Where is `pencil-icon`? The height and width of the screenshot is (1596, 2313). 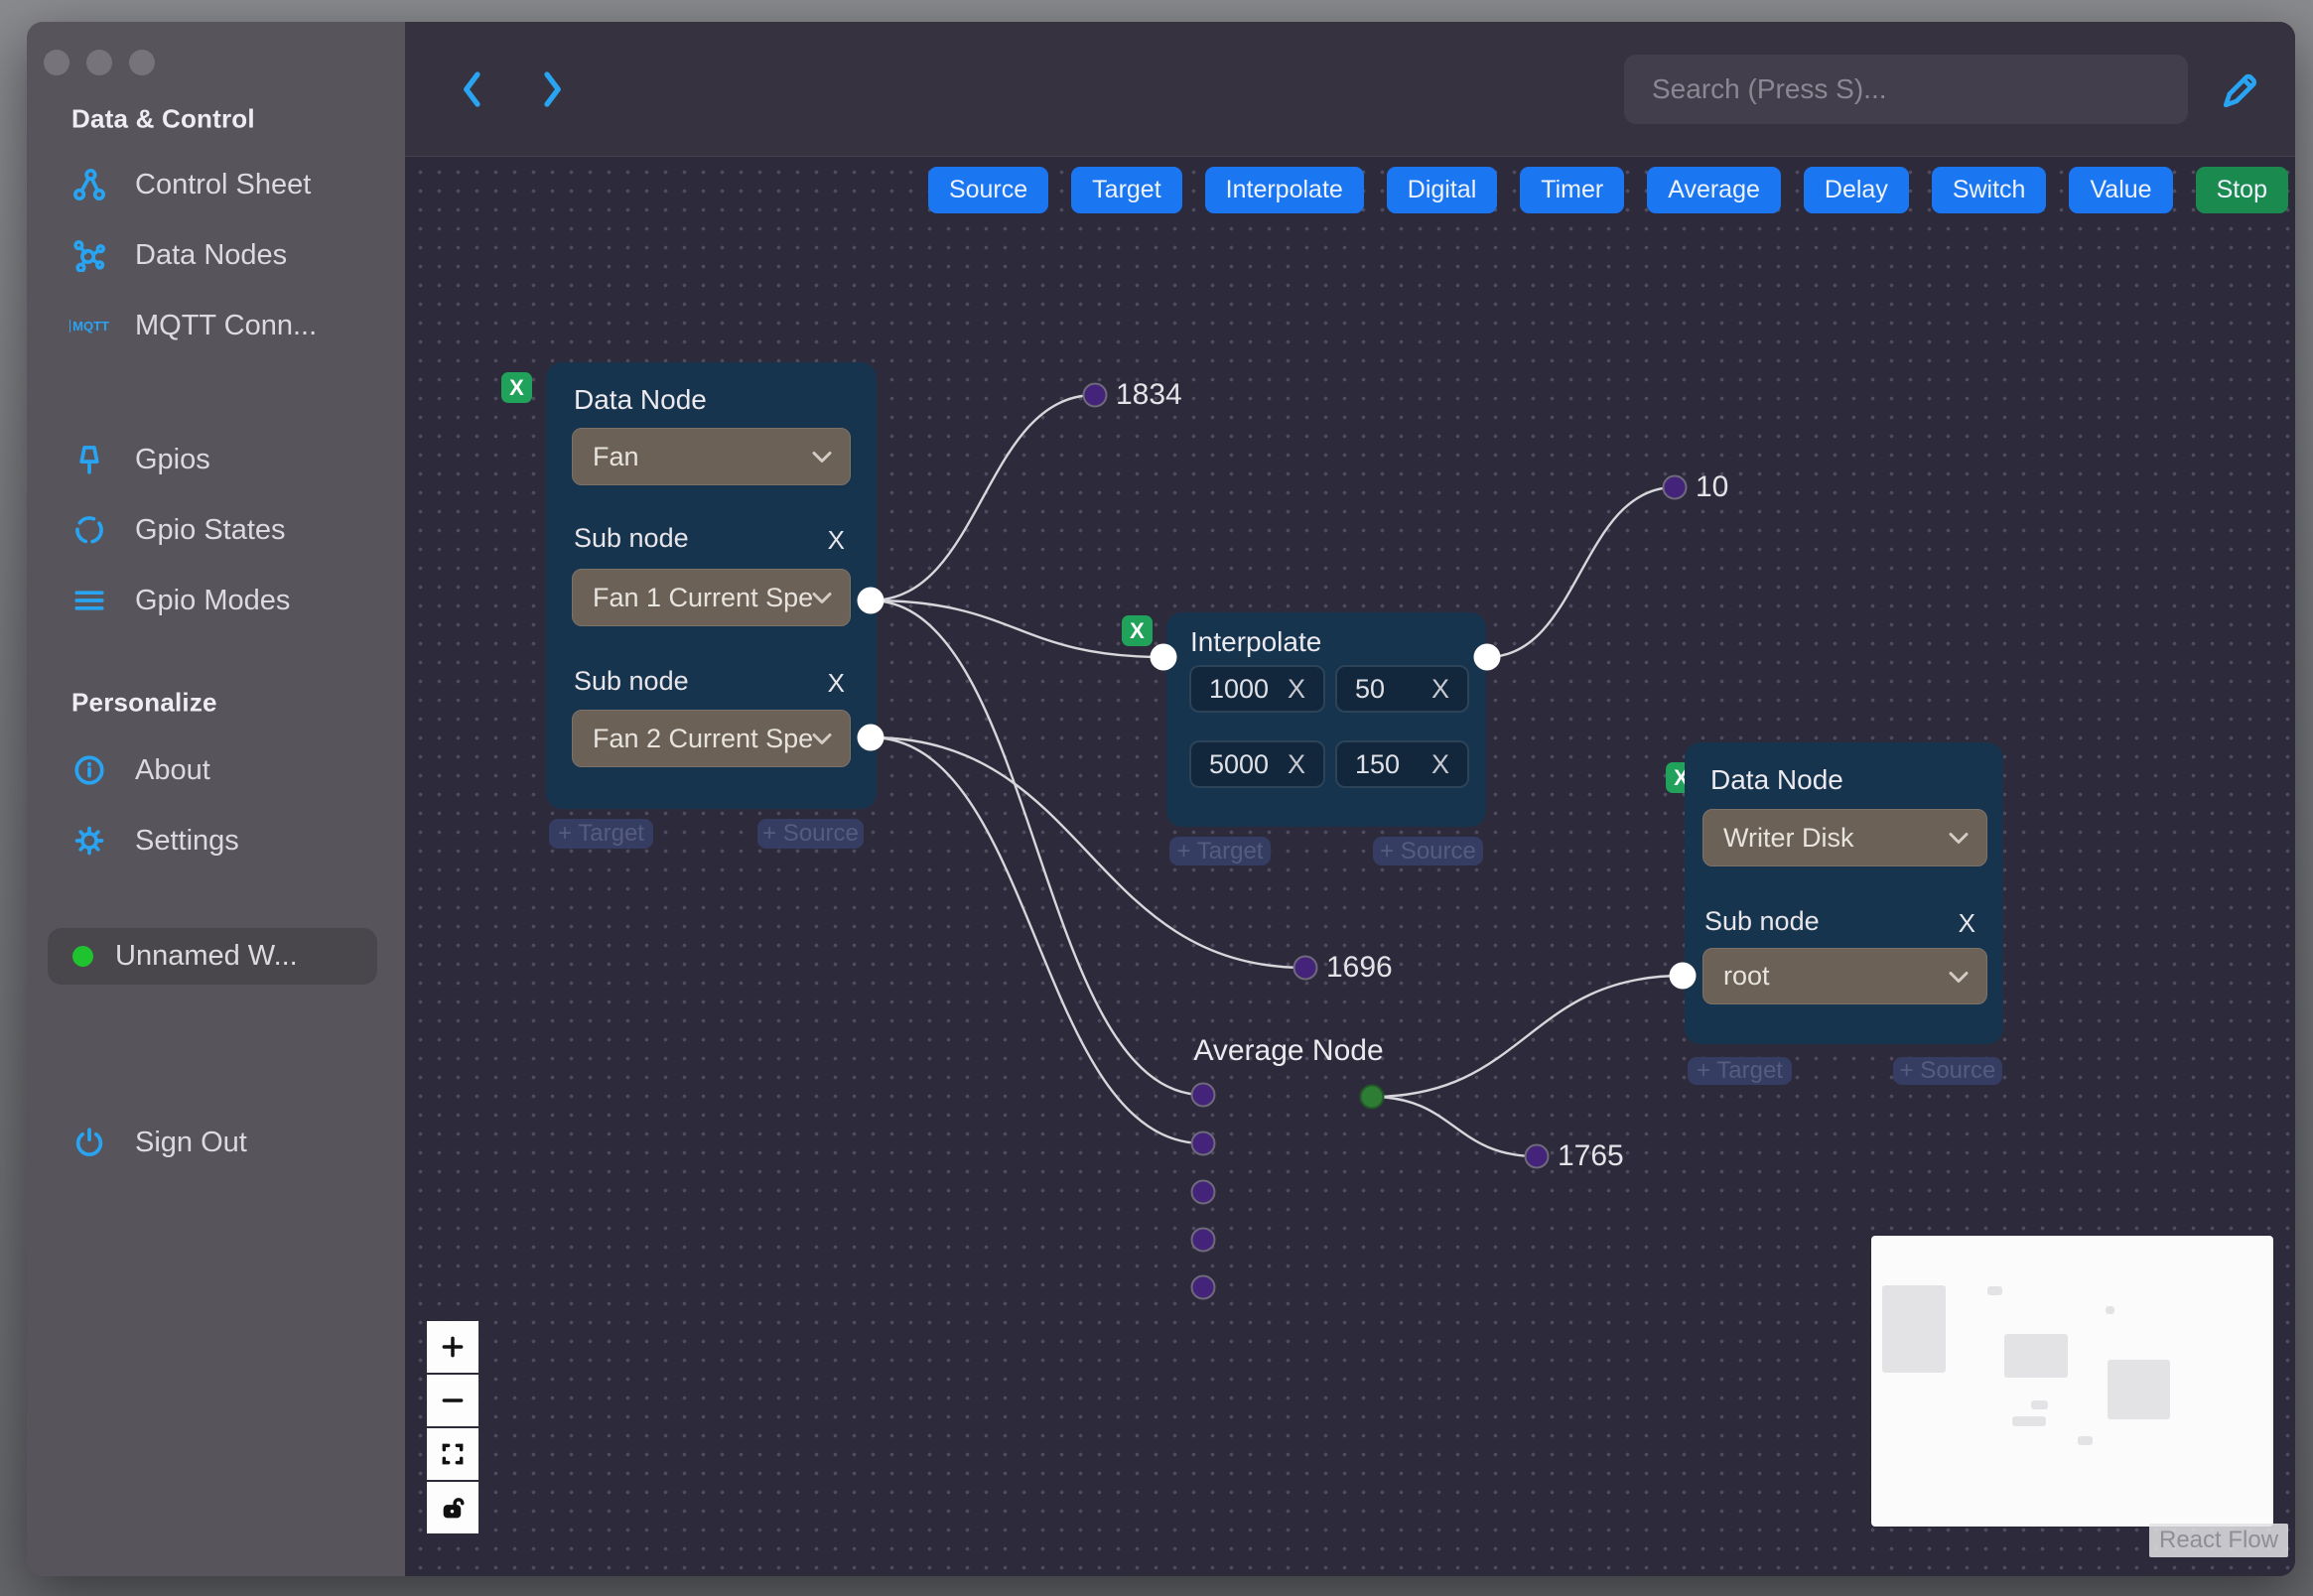
pencil-icon is located at coordinates (2240, 90).